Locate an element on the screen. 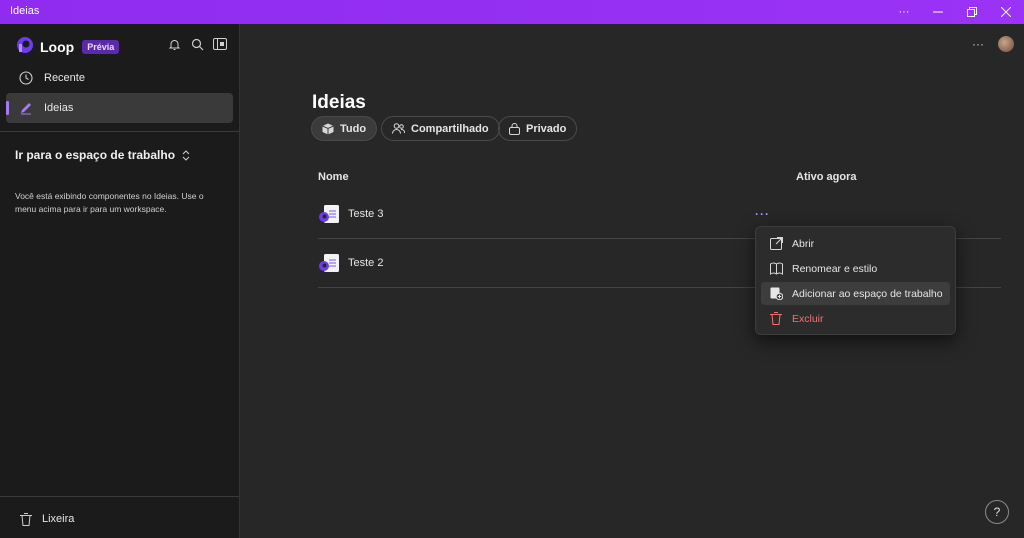 This screenshot has width=1024, height=538. sidebar-item-recente: Recente is located at coordinates (119, 78).